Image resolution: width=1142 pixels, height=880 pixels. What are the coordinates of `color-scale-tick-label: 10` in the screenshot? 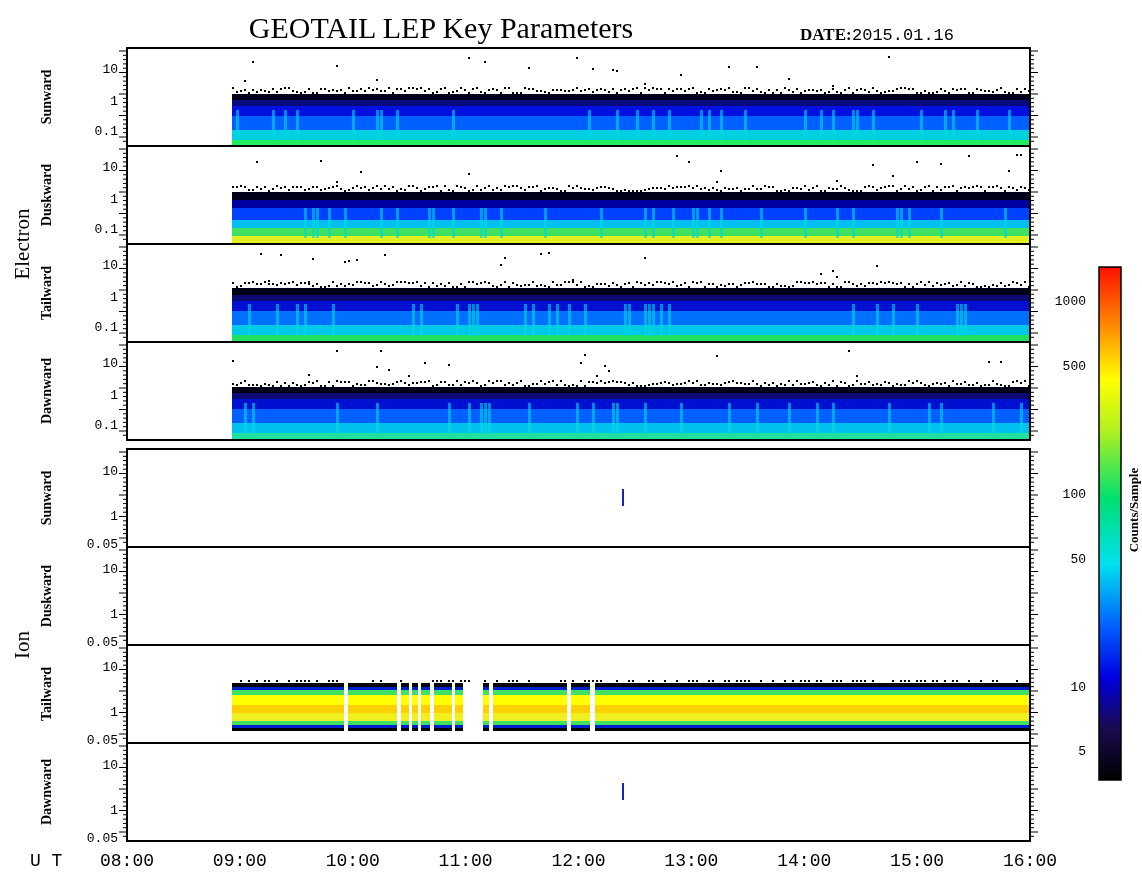 It's located at (1078, 687).